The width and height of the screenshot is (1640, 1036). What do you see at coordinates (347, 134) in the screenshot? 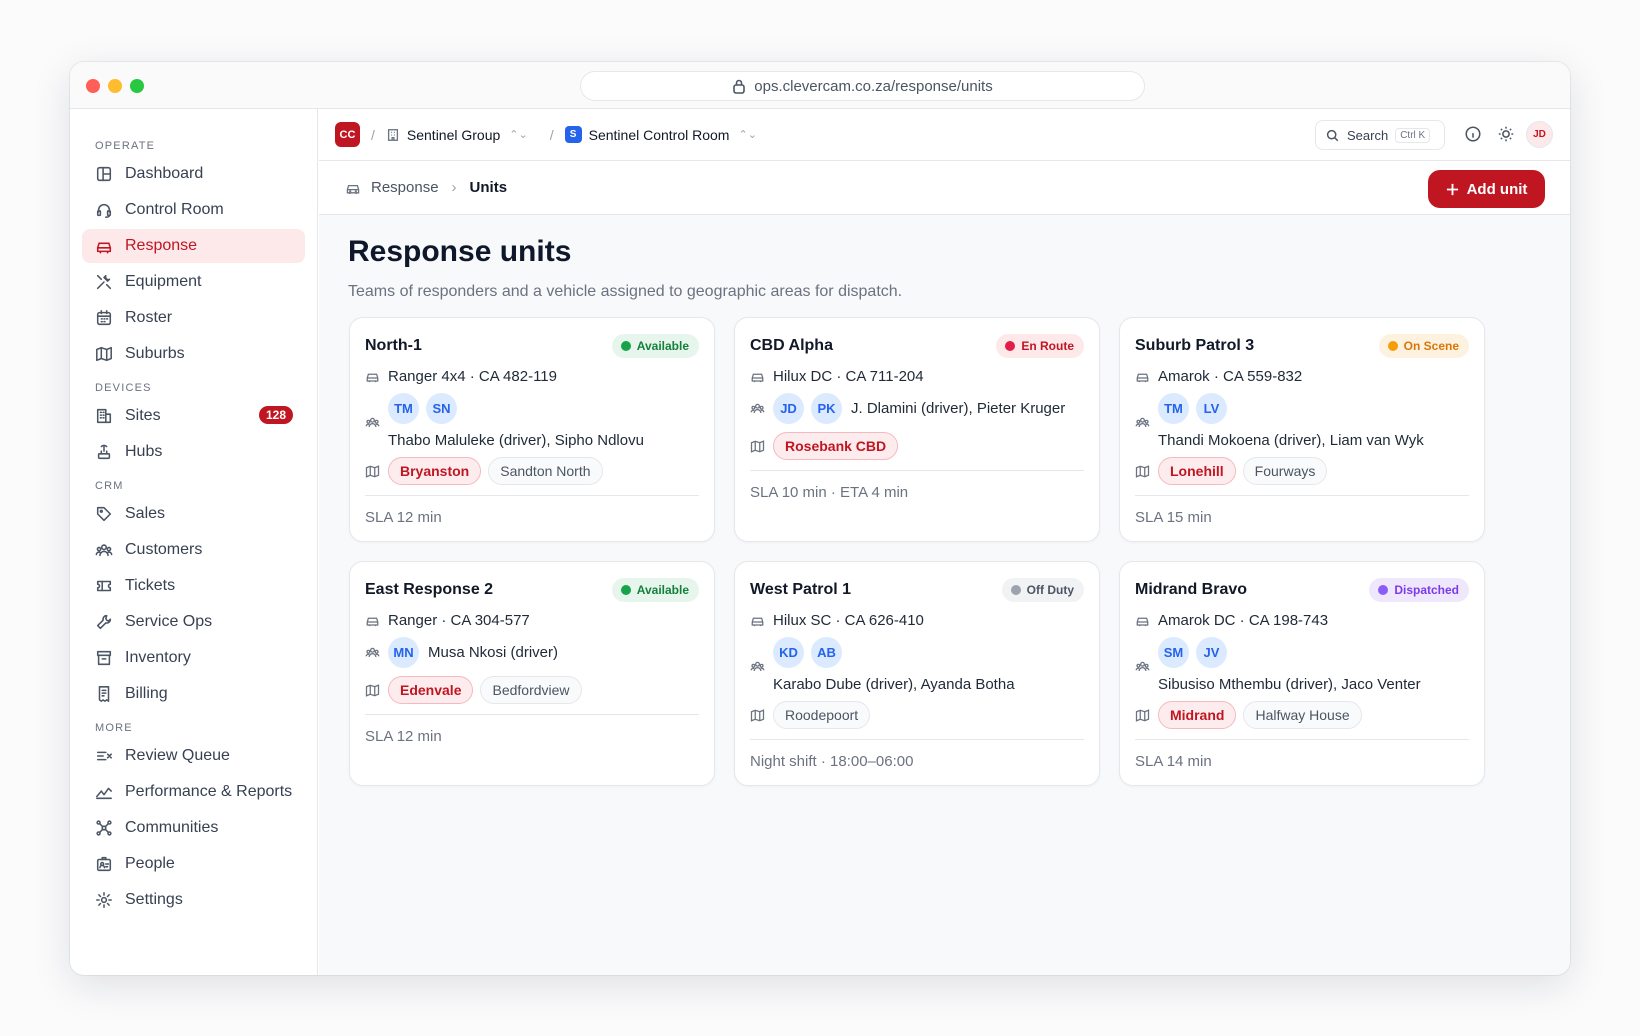
I see `app-logo: CC` at bounding box center [347, 134].